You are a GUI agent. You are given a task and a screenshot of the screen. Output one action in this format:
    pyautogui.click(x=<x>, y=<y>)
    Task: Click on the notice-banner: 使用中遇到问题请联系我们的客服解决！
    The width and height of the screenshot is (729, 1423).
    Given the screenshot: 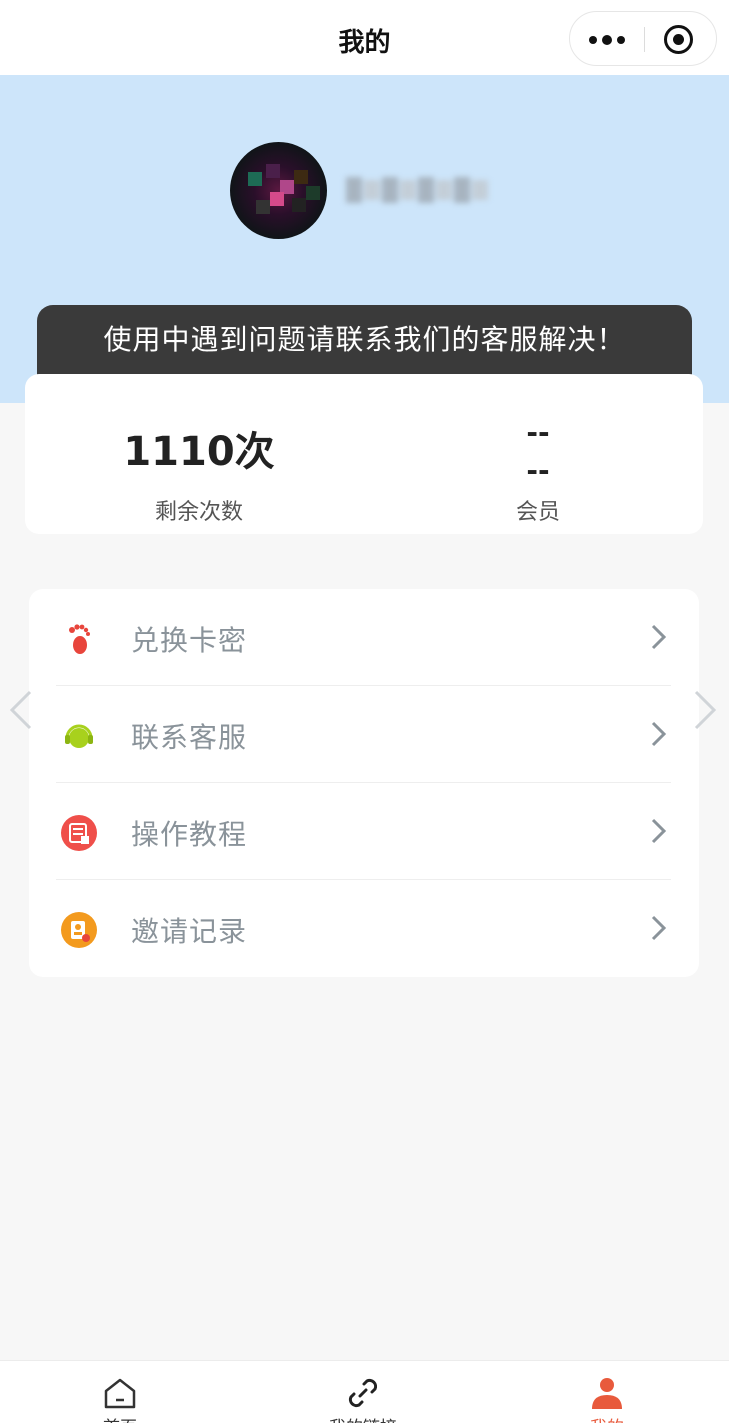 What is the action you would take?
    pyautogui.click(x=364, y=340)
    